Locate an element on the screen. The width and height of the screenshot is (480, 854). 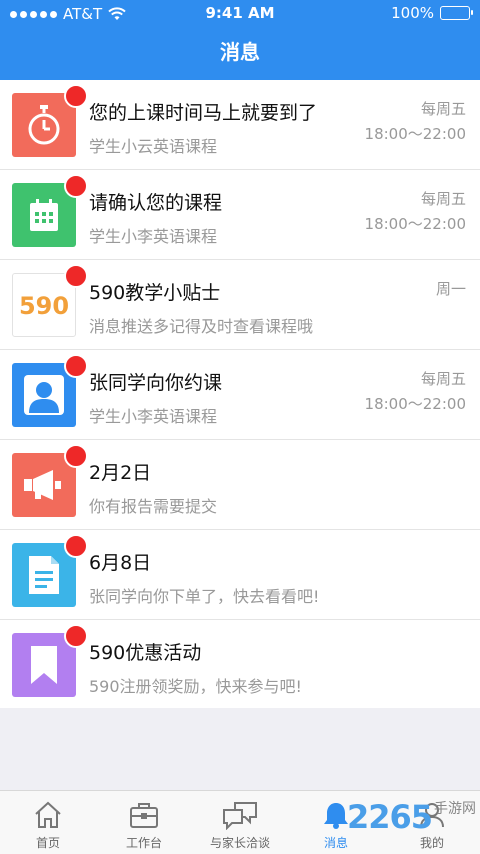
page-title: 消息 is located at coordinates (240, 54).